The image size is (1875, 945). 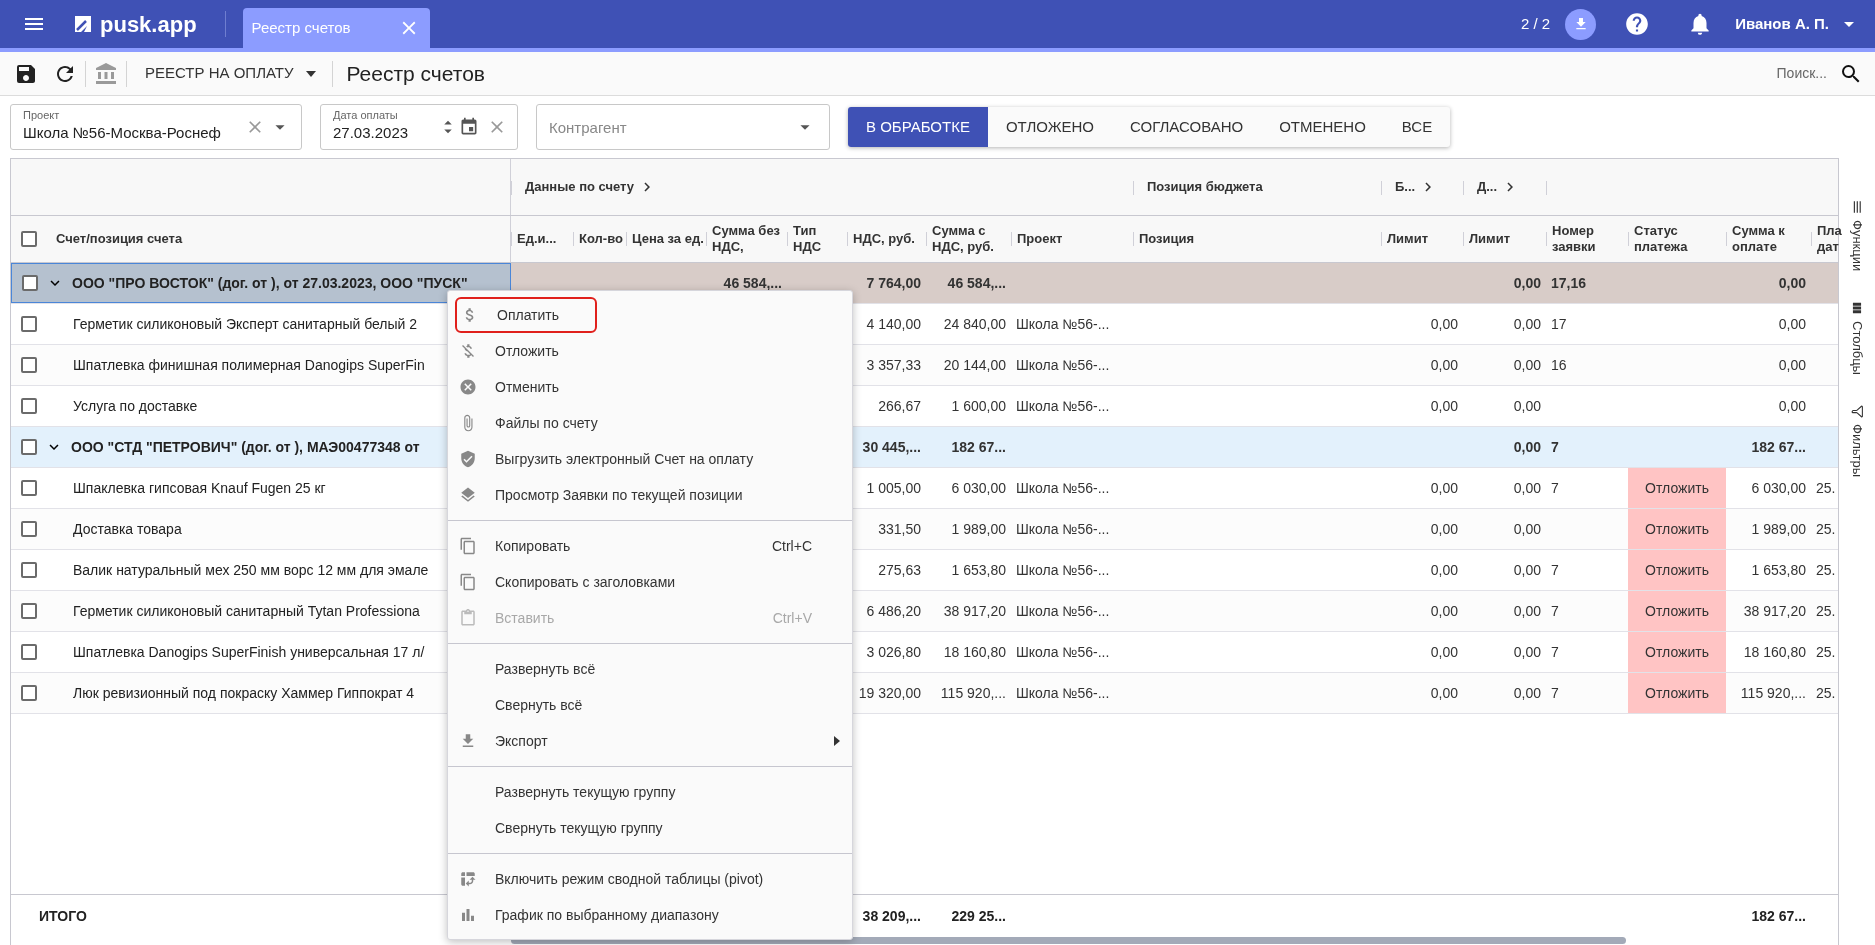 I want to click on columns-icon, so click(x=1857, y=308).